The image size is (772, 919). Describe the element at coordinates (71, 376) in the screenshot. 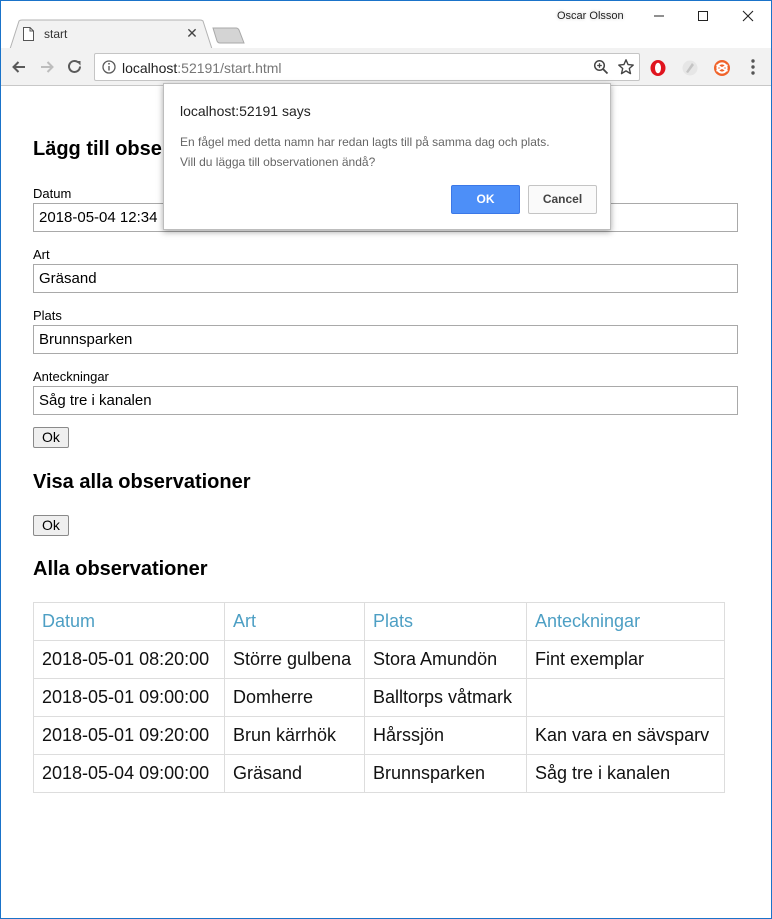

I see `notes-label: Anteckningar` at that location.